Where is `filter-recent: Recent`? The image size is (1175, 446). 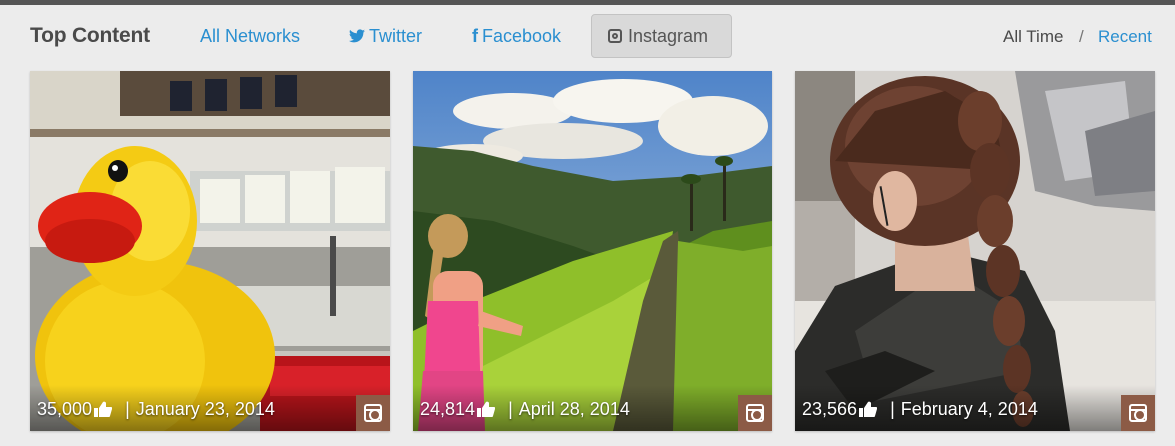 filter-recent: Recent is located at coordinates (1125, 37).